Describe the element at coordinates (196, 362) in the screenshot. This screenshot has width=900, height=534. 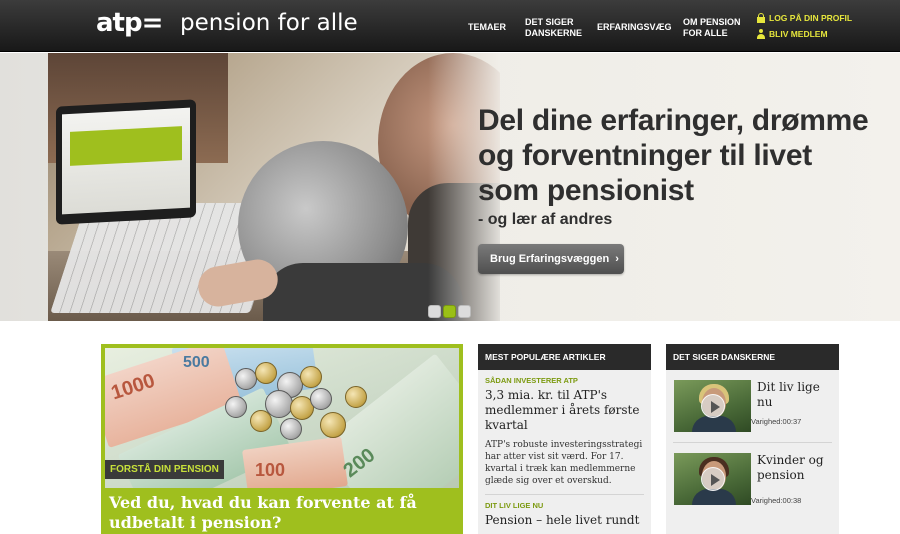
I see `banknote-label: 500` at that location.